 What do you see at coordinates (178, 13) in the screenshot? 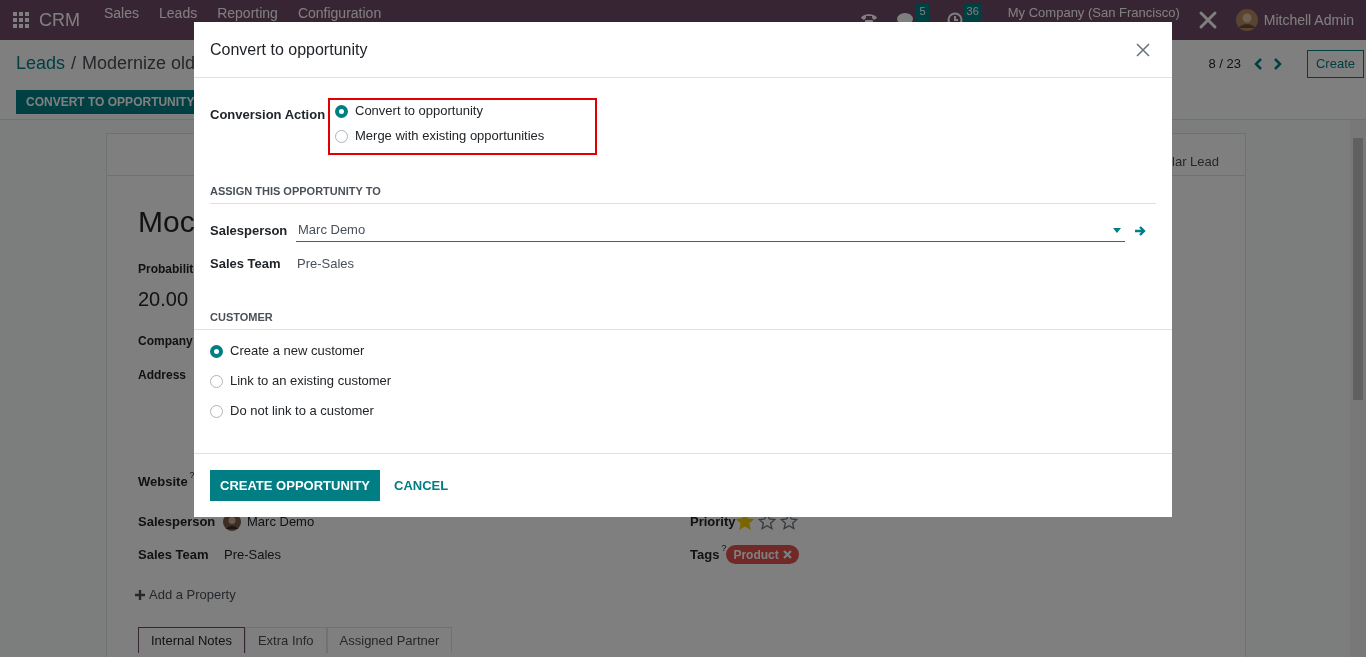
I see `menu-item: Leads` at bounding box center [178, 13].